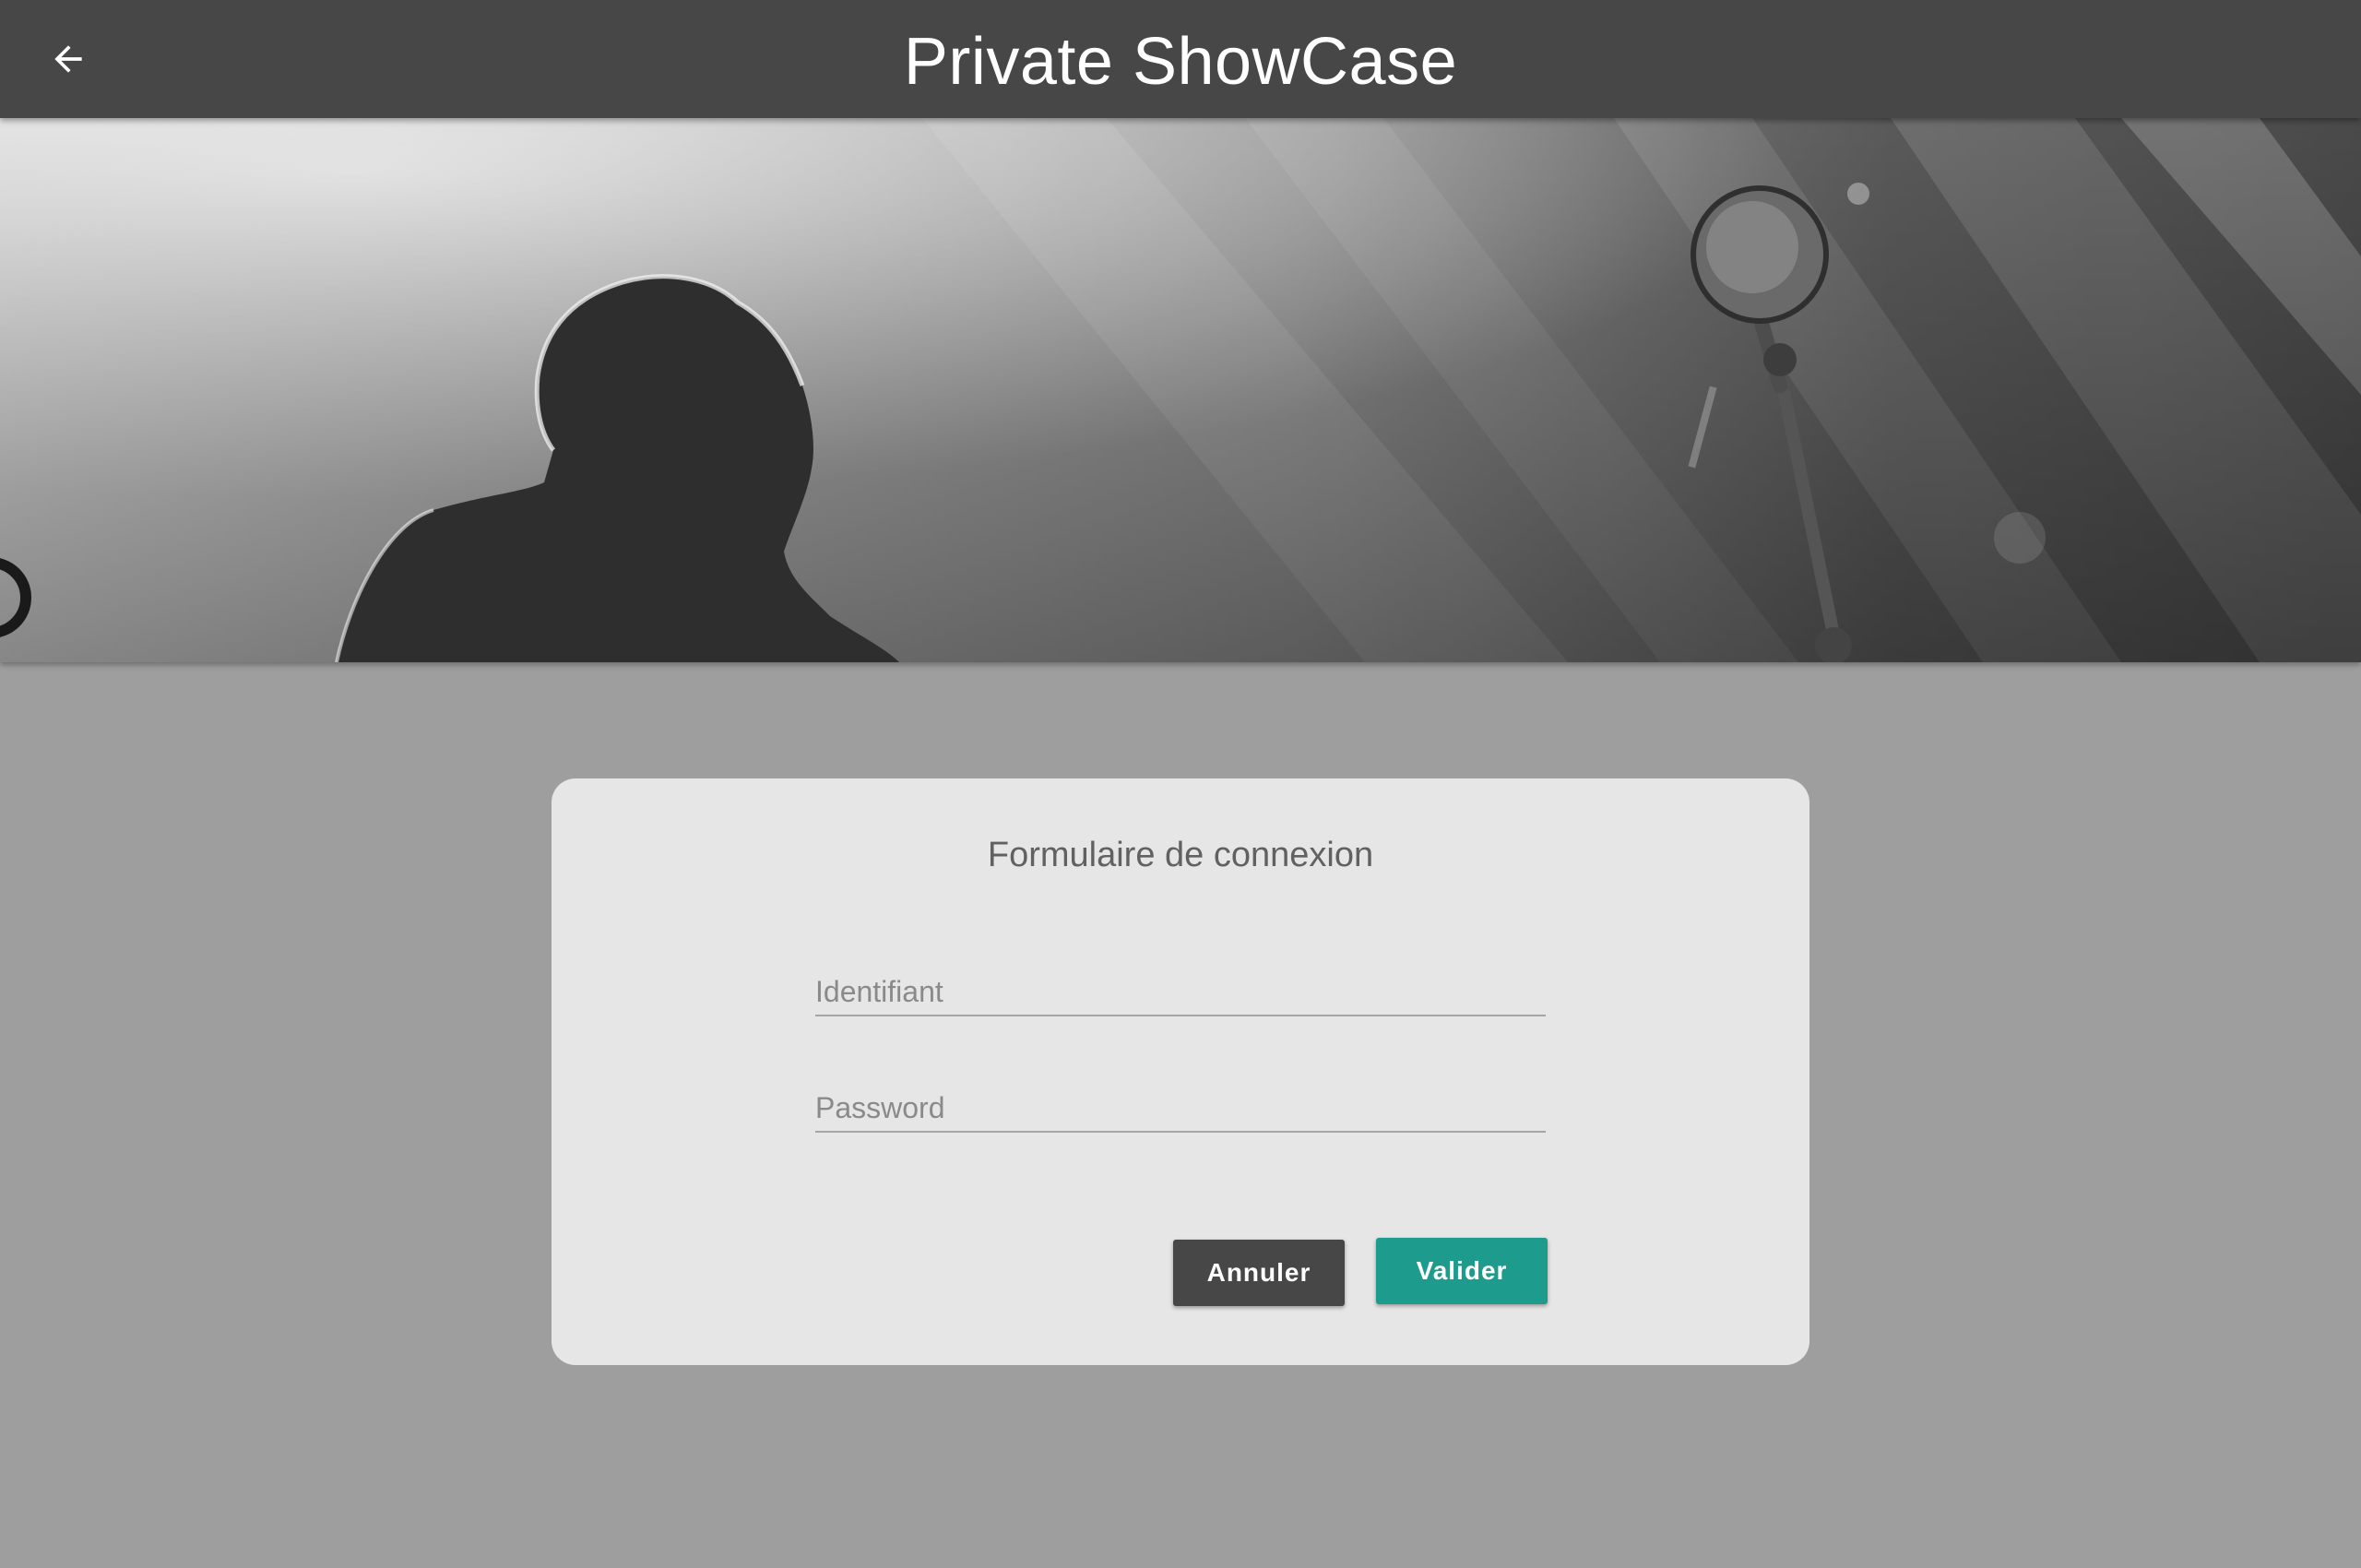  I want to click on login-form-title: Formulaire de connexion, so click(1180, 855).